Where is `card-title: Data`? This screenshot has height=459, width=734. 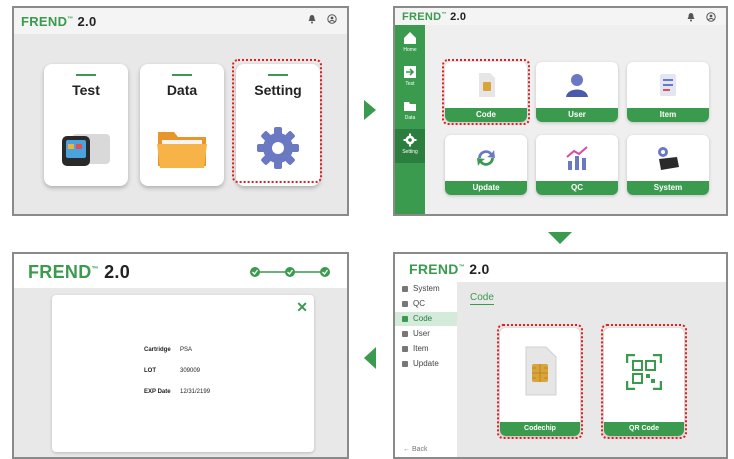
card-title: Data is located at coordinates (182, 90).